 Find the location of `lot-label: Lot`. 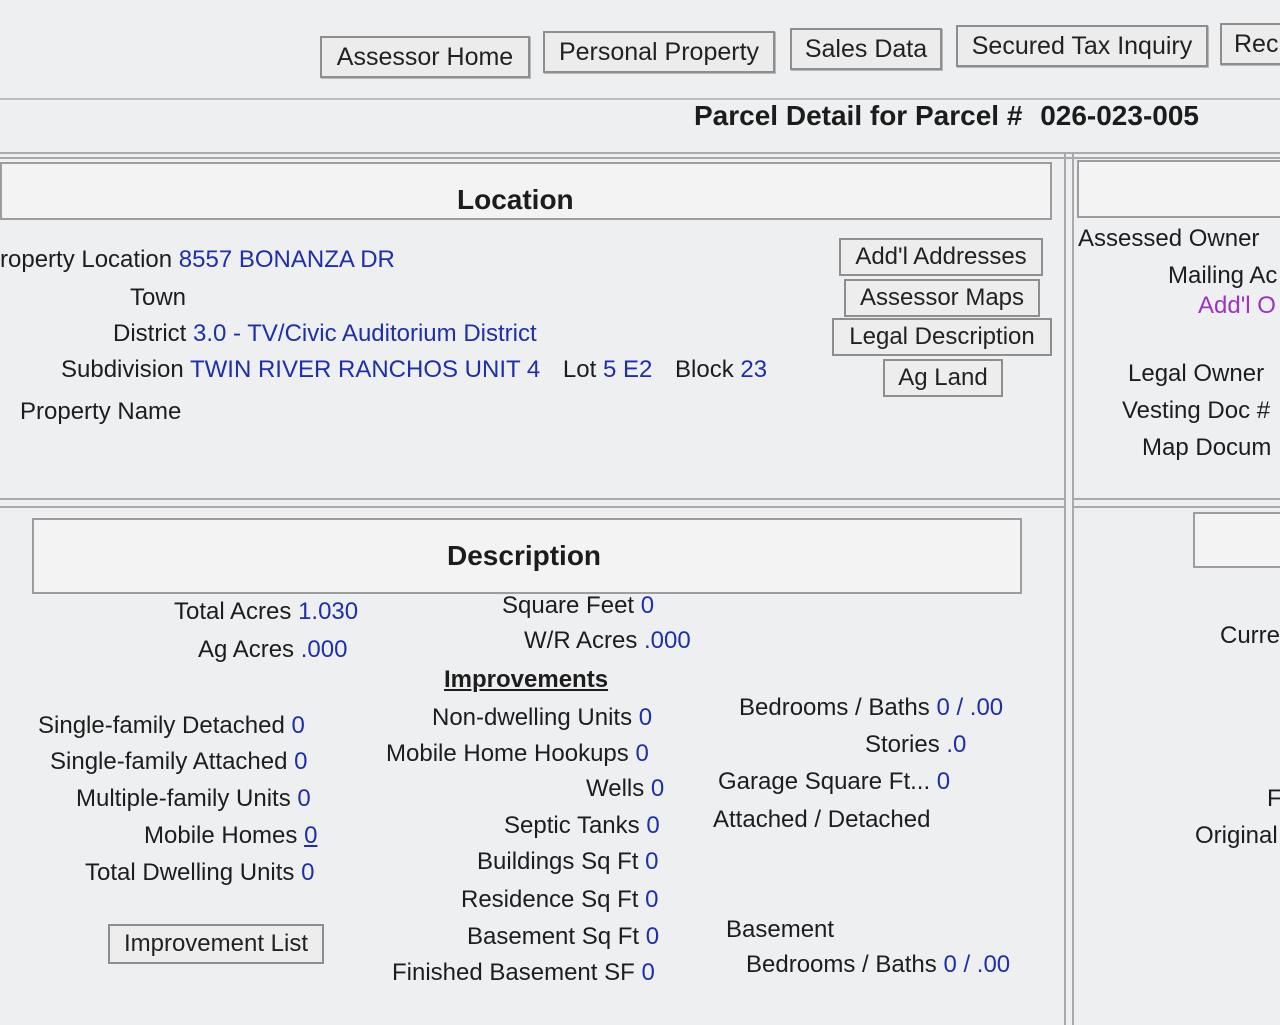

lot-label: Lot is located at coordinates (579, 369).